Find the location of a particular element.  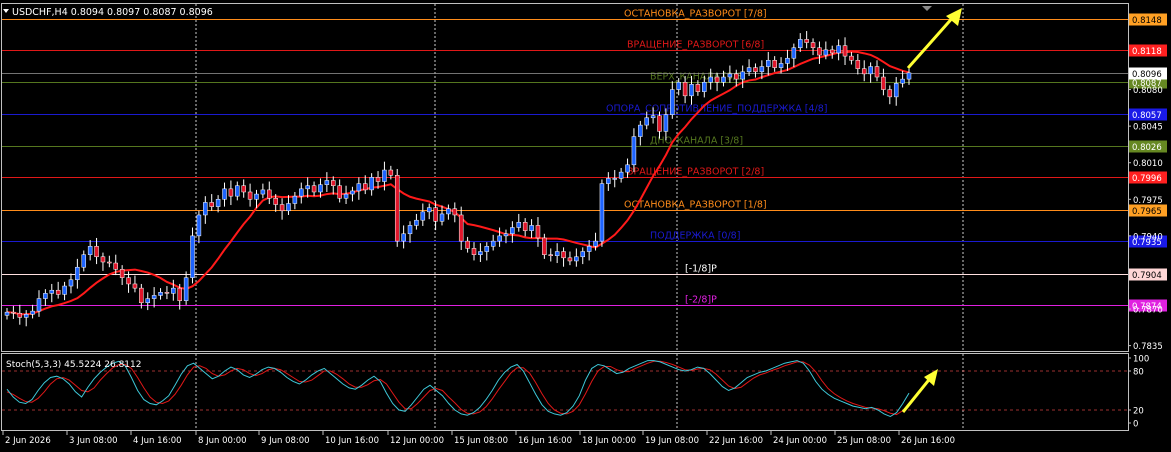

level-label: ВРАЩЕНИЕ_РАЗВОРОТ [6/8] is located at coordinates (695, 45).